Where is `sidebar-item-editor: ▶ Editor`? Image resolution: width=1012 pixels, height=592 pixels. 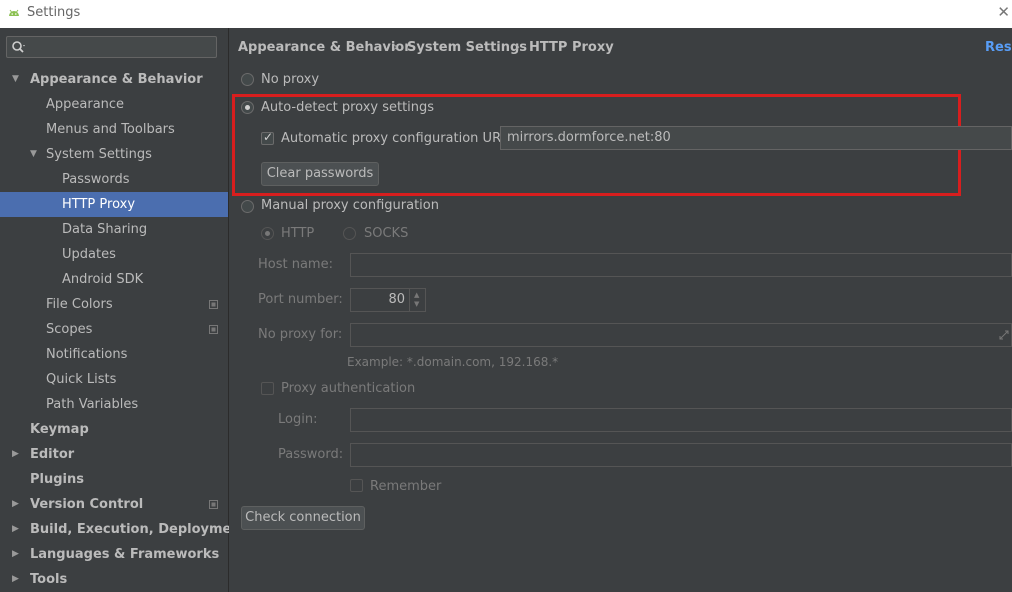 sidebar-item-editor: ▶ Editor is located at coordinates (114, 454).